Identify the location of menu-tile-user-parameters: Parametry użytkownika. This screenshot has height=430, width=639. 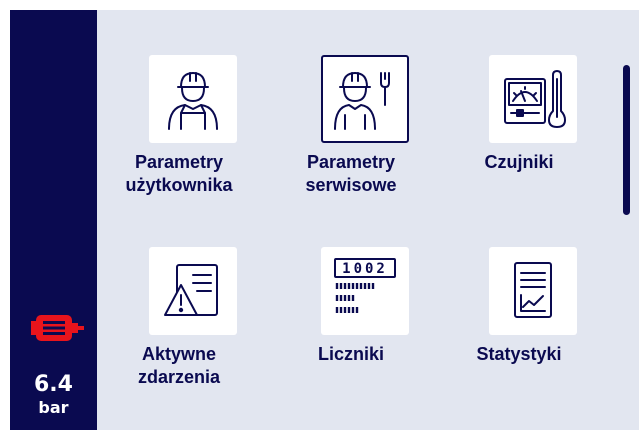
(177, 130).